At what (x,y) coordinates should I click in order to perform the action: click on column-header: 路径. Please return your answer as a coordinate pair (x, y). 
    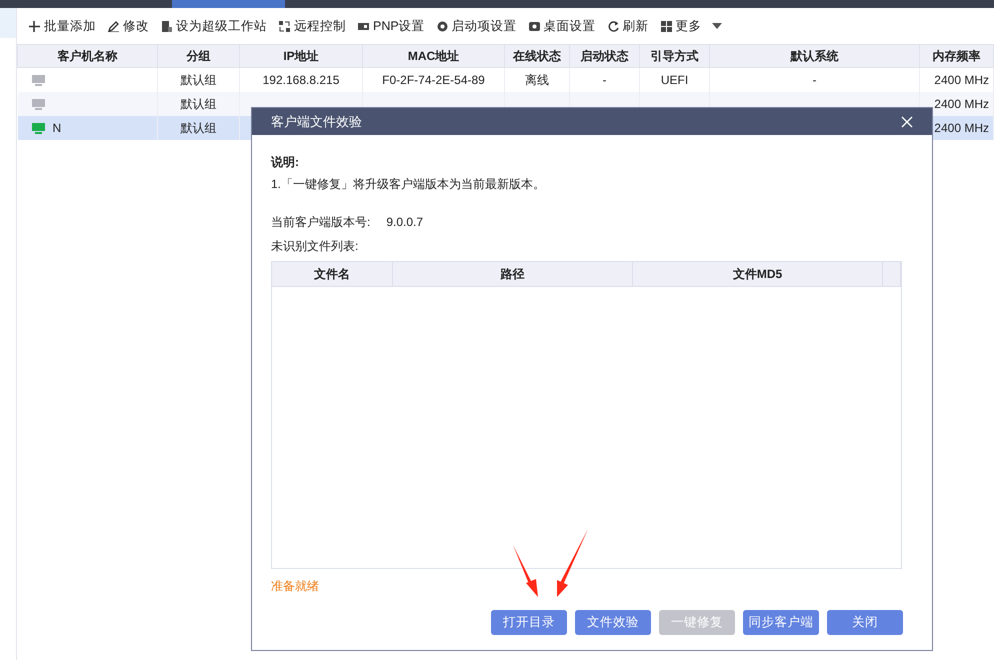
    Looking at the image, I should click on (513, 274).